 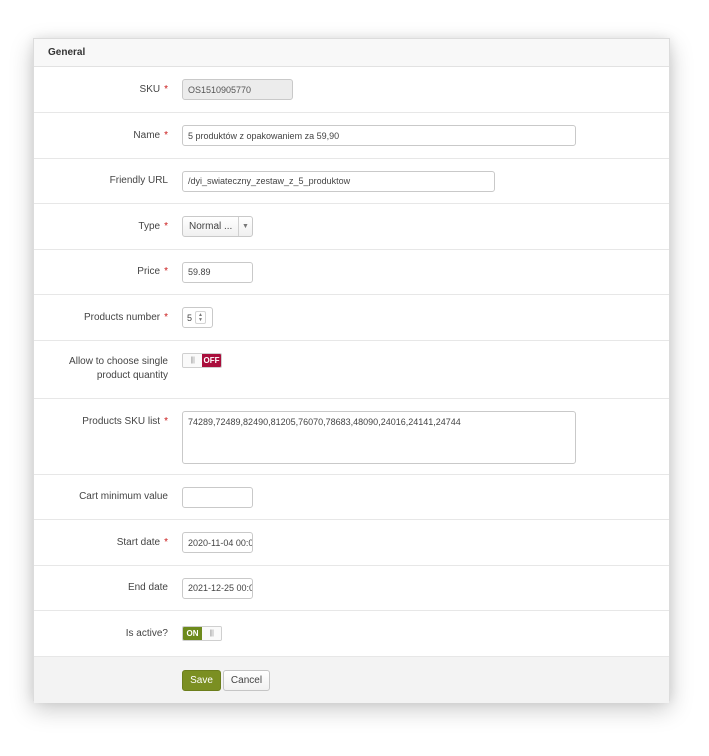 What do you see at coordinates (201, 317) in the screenshot?
I see `spinner-icon: ▲ ▼` at bounding box center [201, 317].